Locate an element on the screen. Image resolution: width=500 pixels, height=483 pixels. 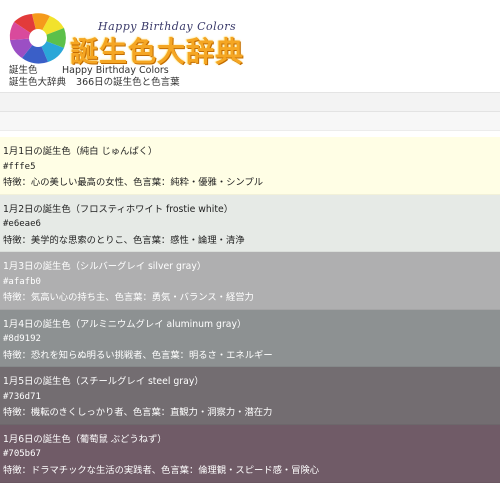
entry-color-code: #e6eae6 is located at coordinates (22, 224).